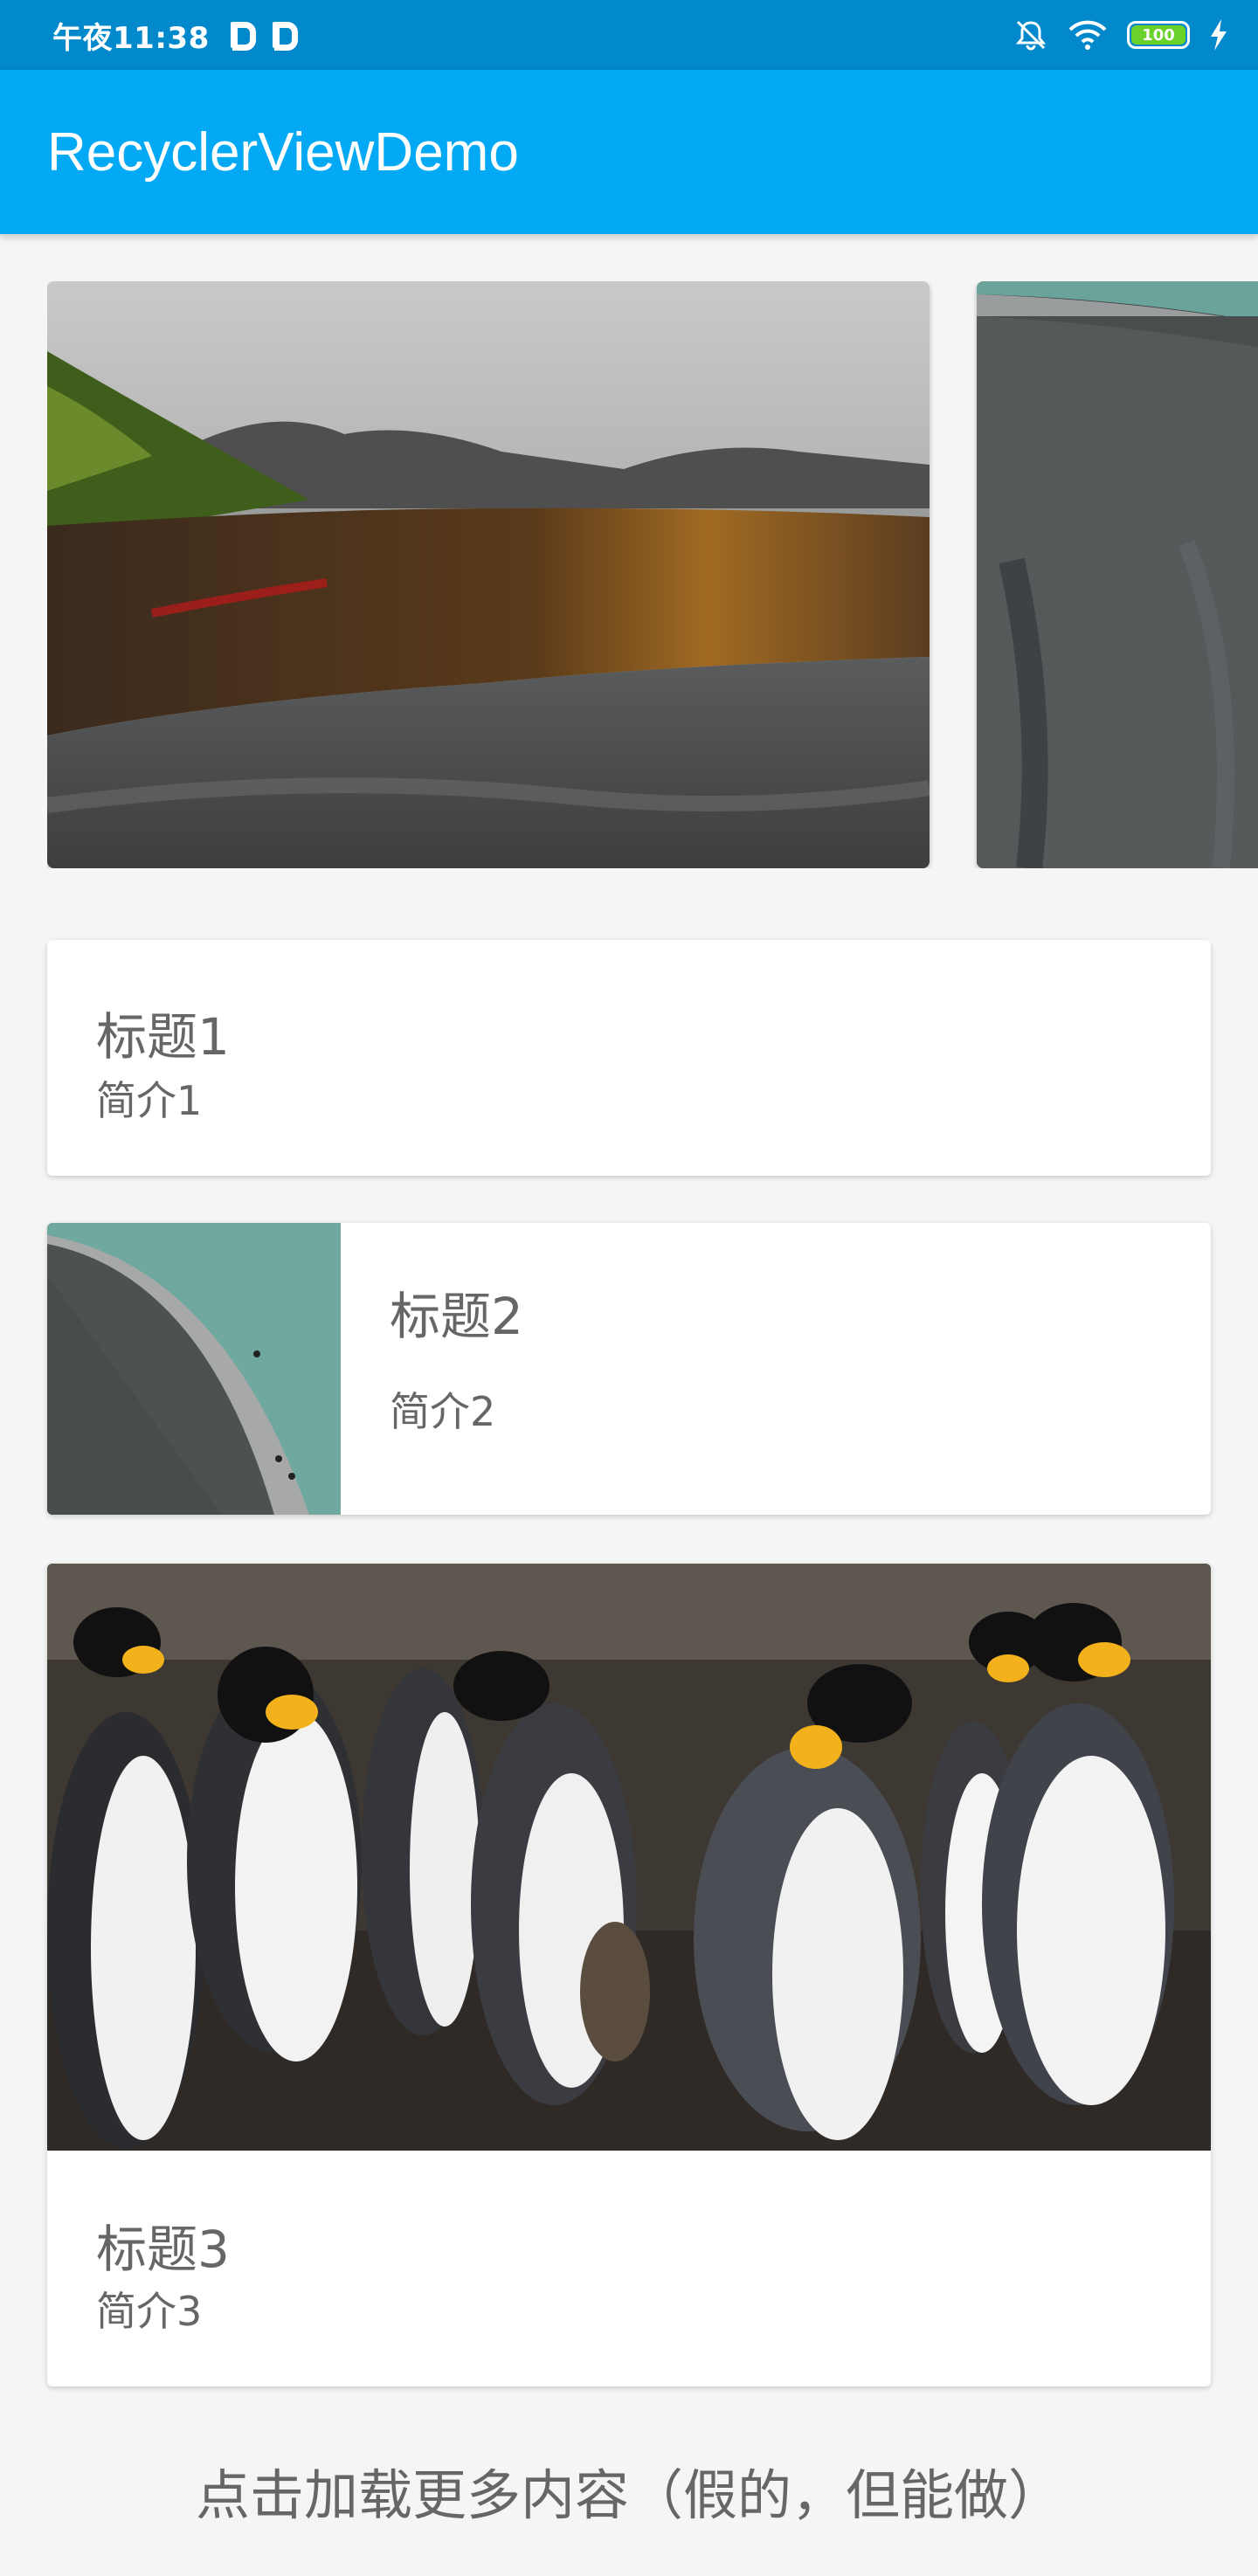 Image resolution: width=1258 pixels, height=2576 pixels. I want to click on app-bar: RecyclerViewDemo, so click(629, 152).